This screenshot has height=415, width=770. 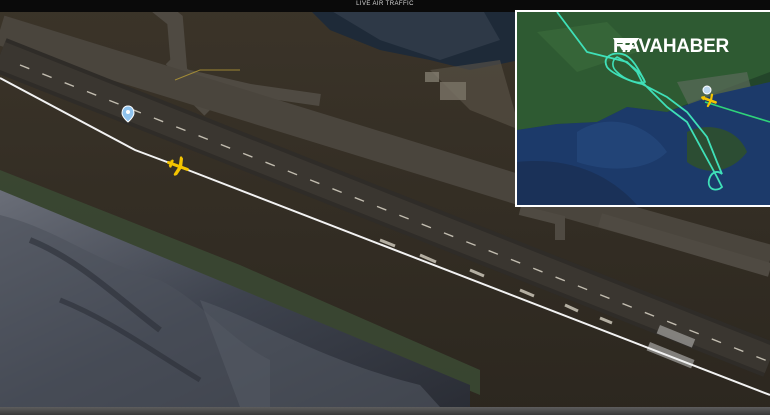 What do you see at coordinates (671, 47) in the screenshot?
I see `brand-logo: HAVAHABER` at bounding box center [671, 47].